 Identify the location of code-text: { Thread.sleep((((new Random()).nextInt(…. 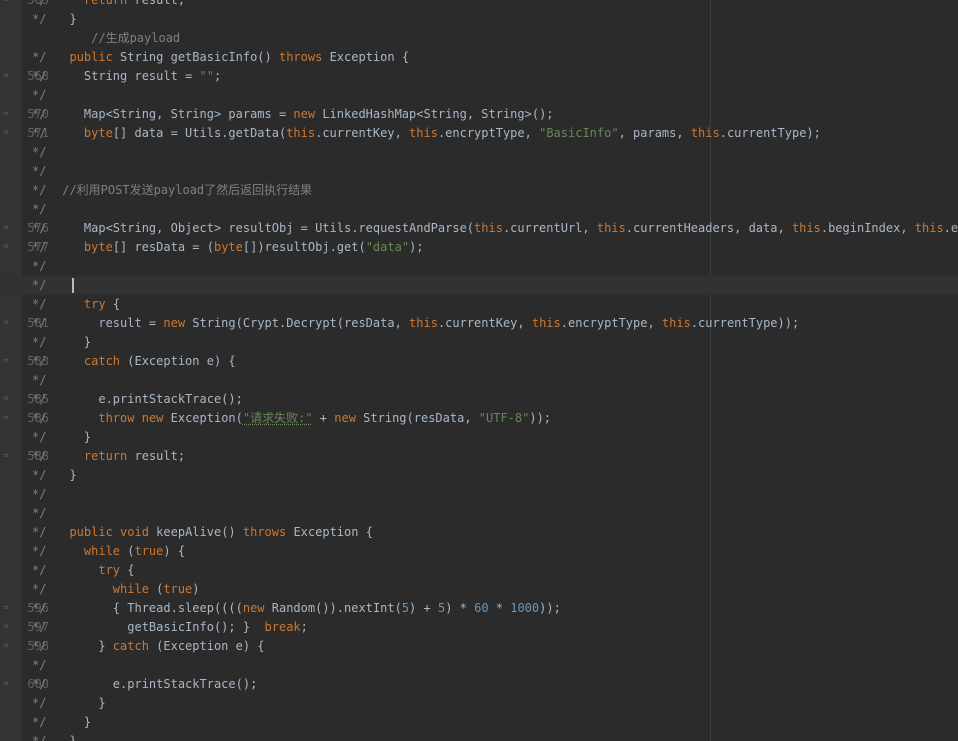
(506, 608).